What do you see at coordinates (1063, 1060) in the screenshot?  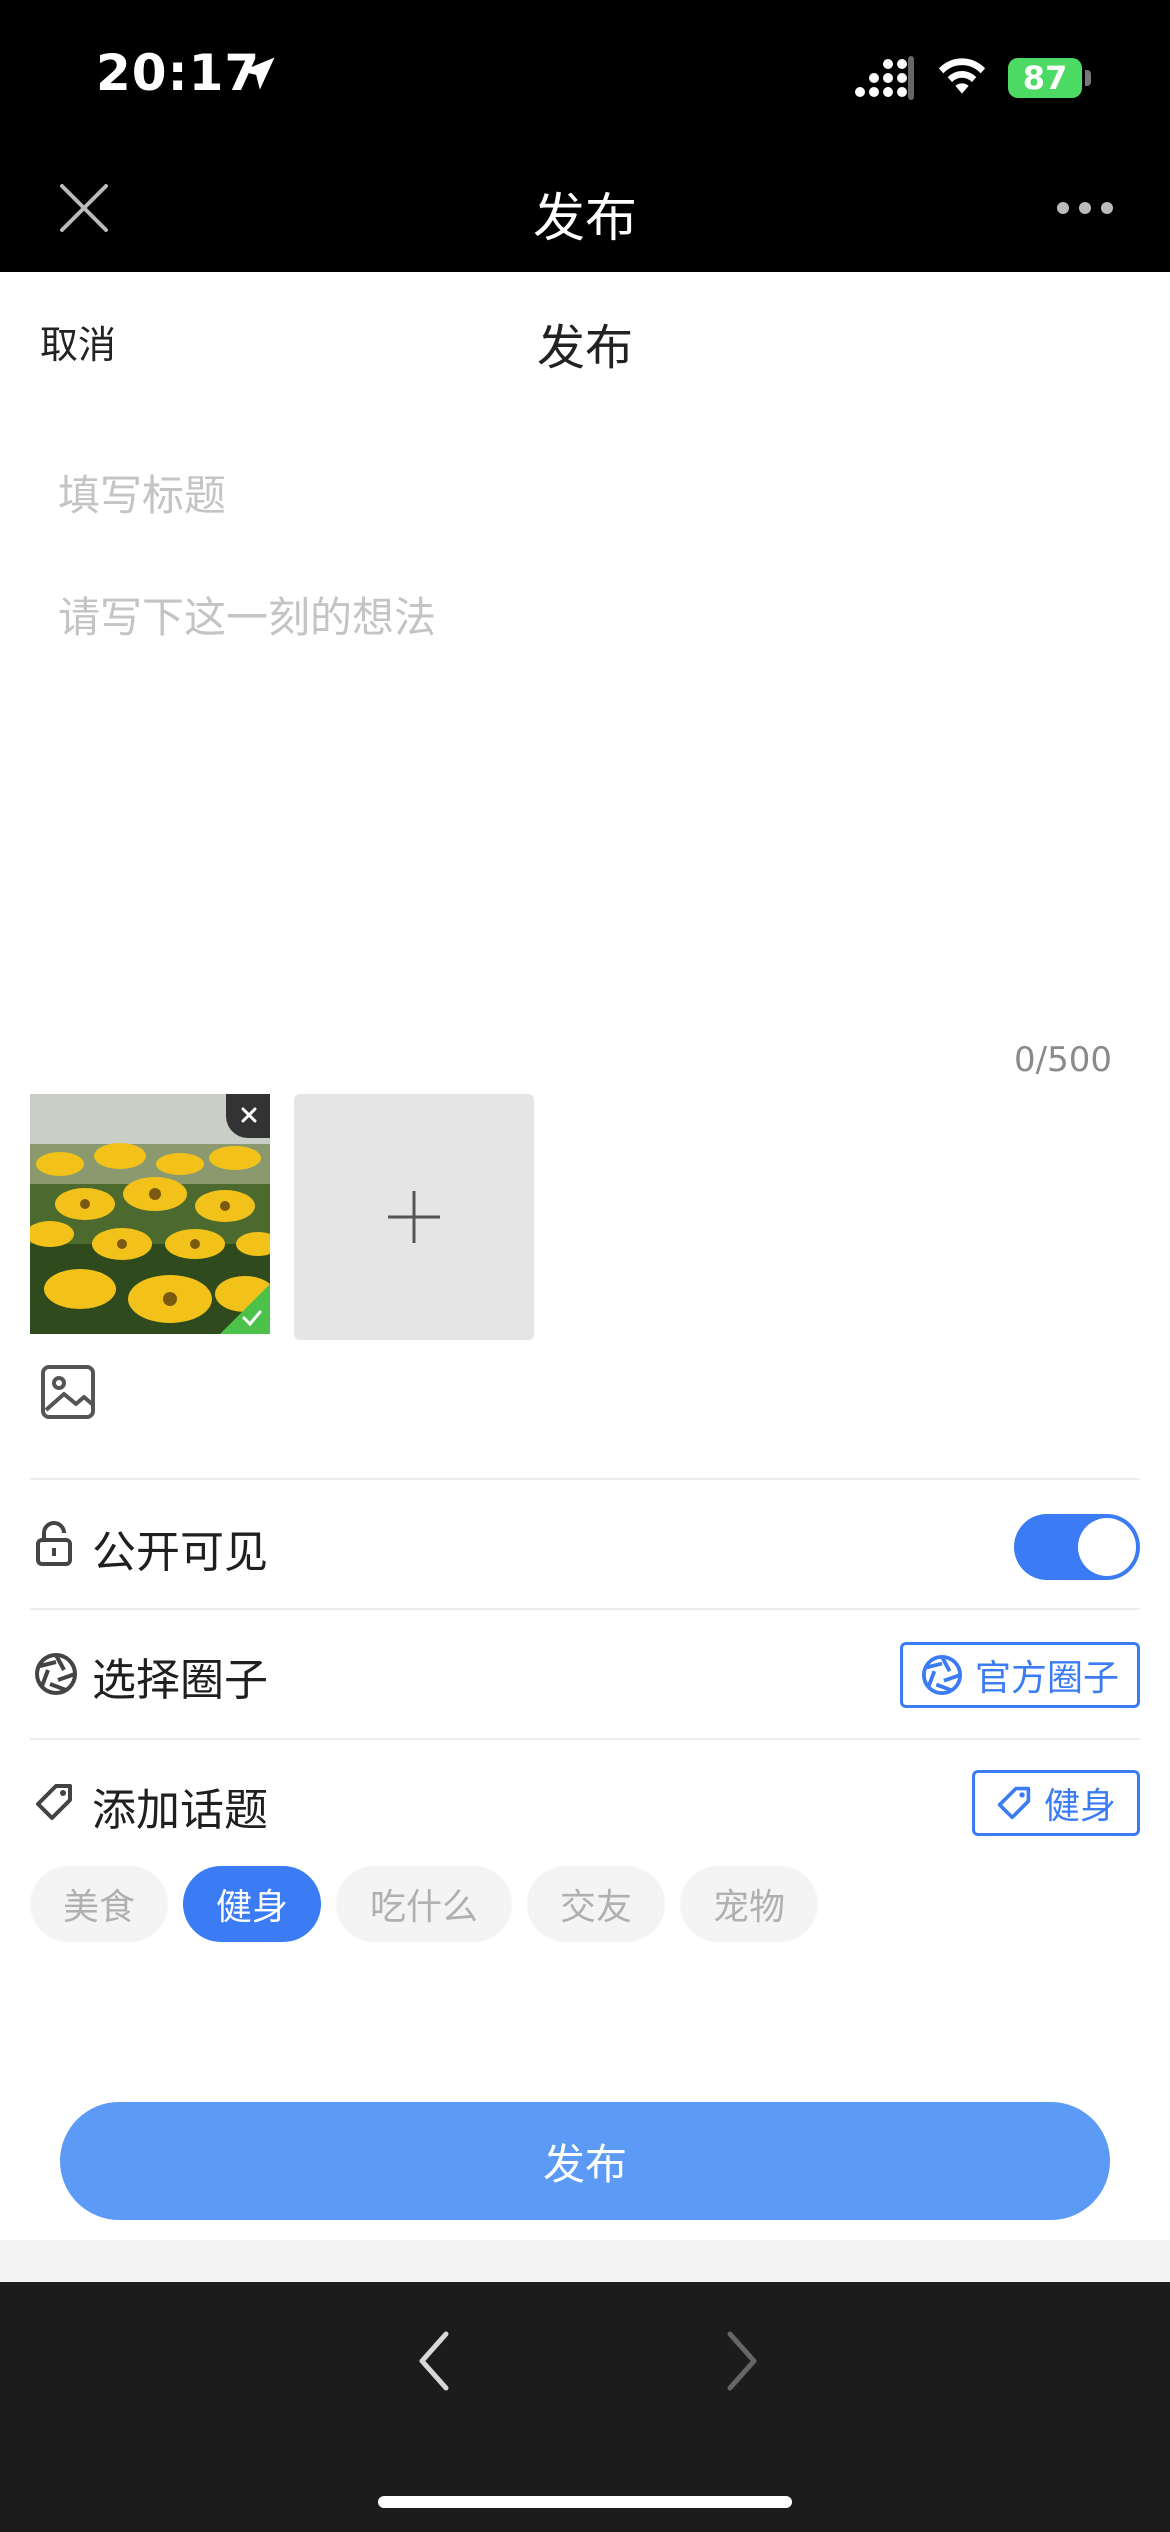 I see `char-counter: 0/500` at bounding box center [1063, 1060].